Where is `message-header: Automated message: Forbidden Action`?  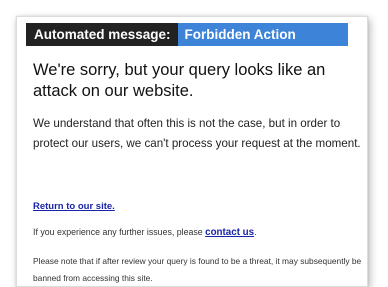
message-header: Automated message: Forbidden Action is located at coordinates (187, 34).